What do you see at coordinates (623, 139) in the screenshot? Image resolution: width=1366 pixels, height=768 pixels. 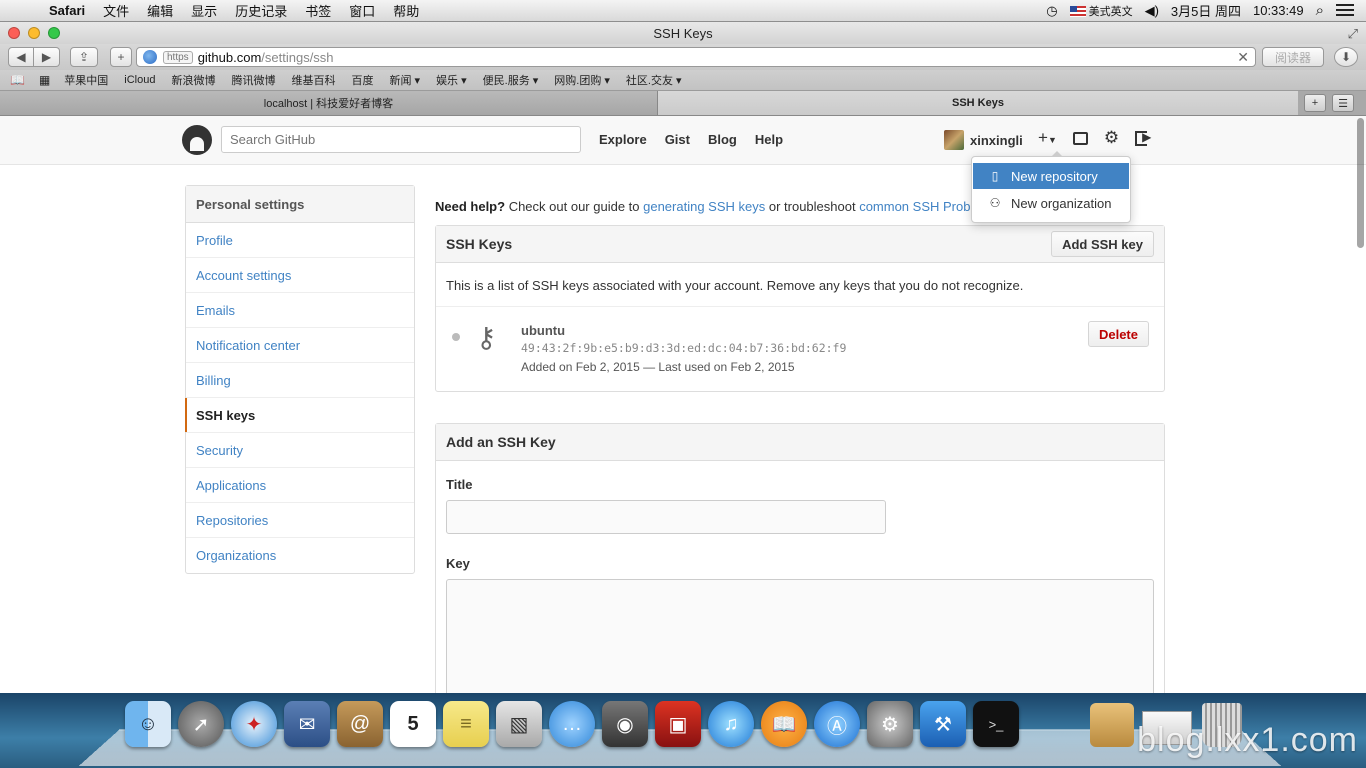 I see `nav-explore: Explore` at bounding box center [623, 139].